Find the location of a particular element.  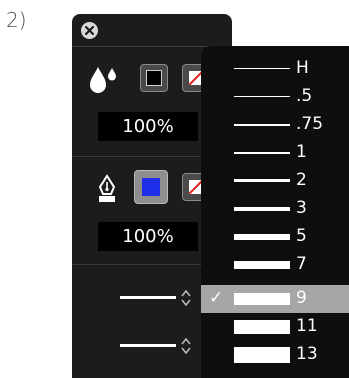

stroke-width-picker is located at coordinates (160, 298).